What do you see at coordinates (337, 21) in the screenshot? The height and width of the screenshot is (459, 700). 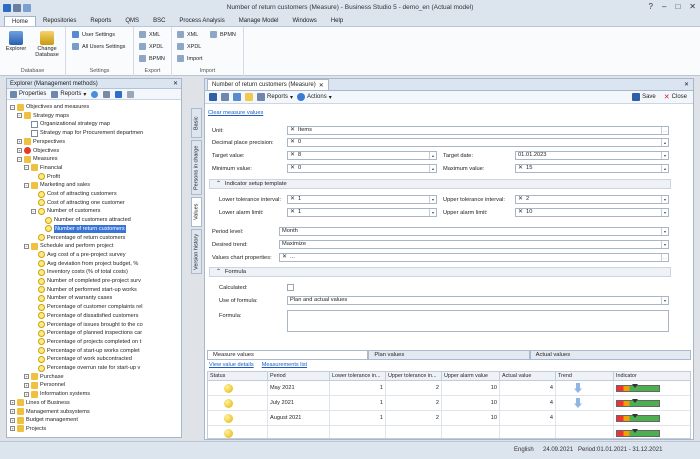 I see `tab-help: Help` at bounding box center [337, 21].